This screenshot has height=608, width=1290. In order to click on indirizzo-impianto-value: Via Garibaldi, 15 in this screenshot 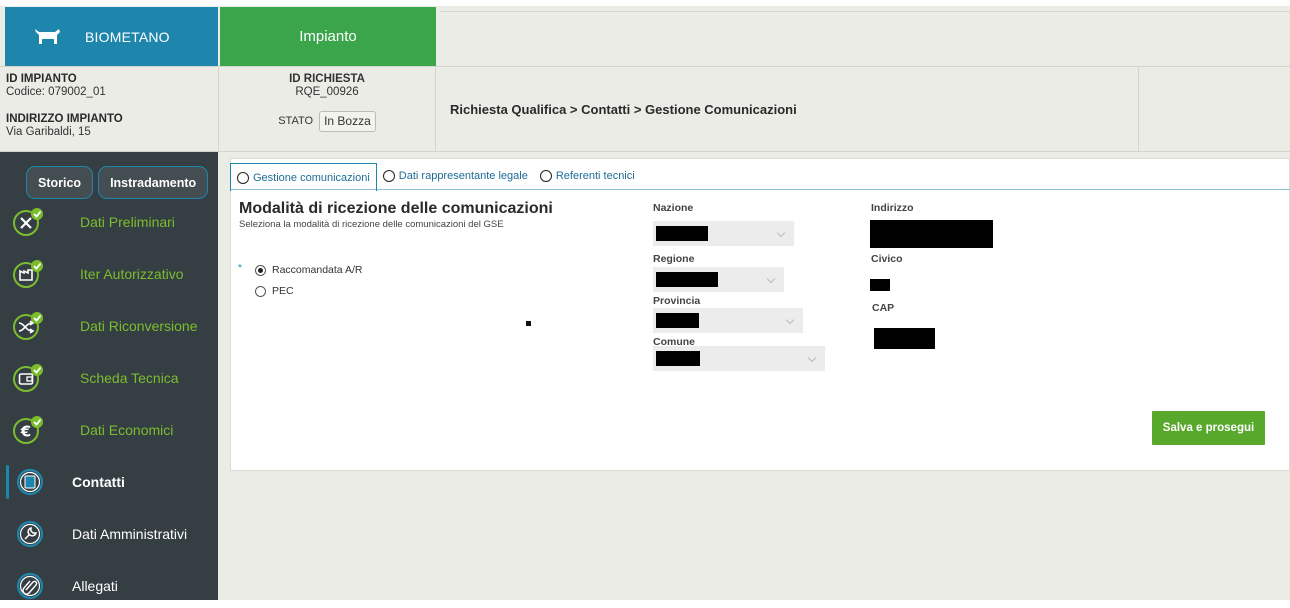, I will do `click(48, 132)`.